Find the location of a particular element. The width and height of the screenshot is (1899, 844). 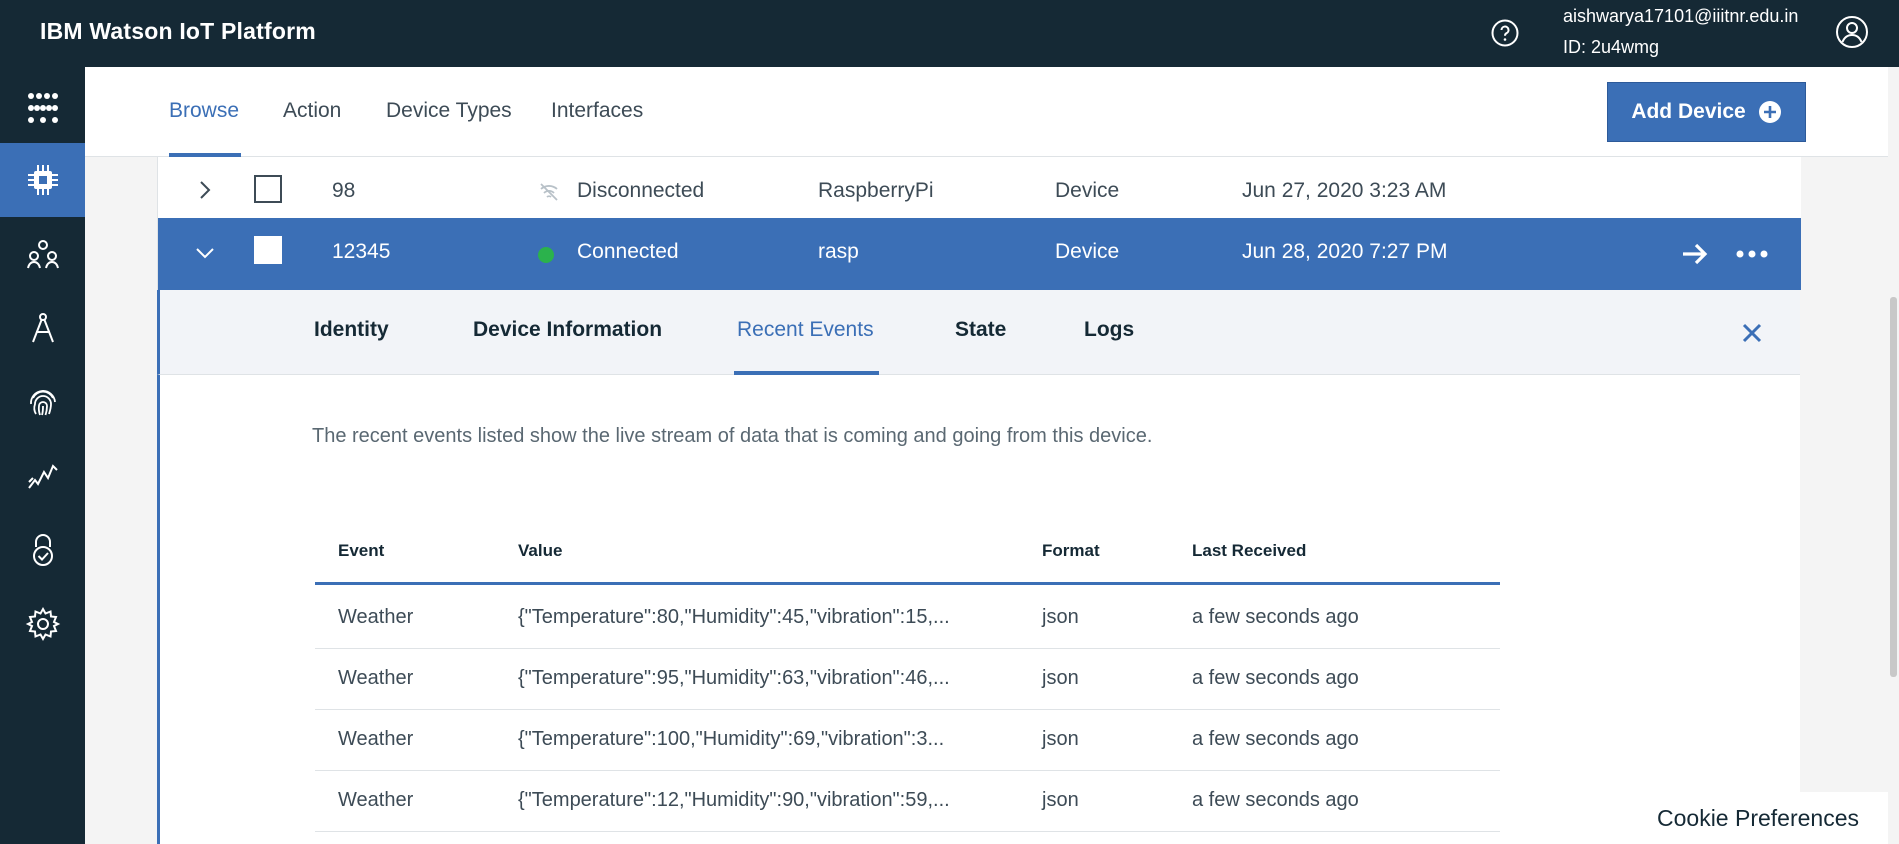

nav-devices is located at coordinates (42, 180).